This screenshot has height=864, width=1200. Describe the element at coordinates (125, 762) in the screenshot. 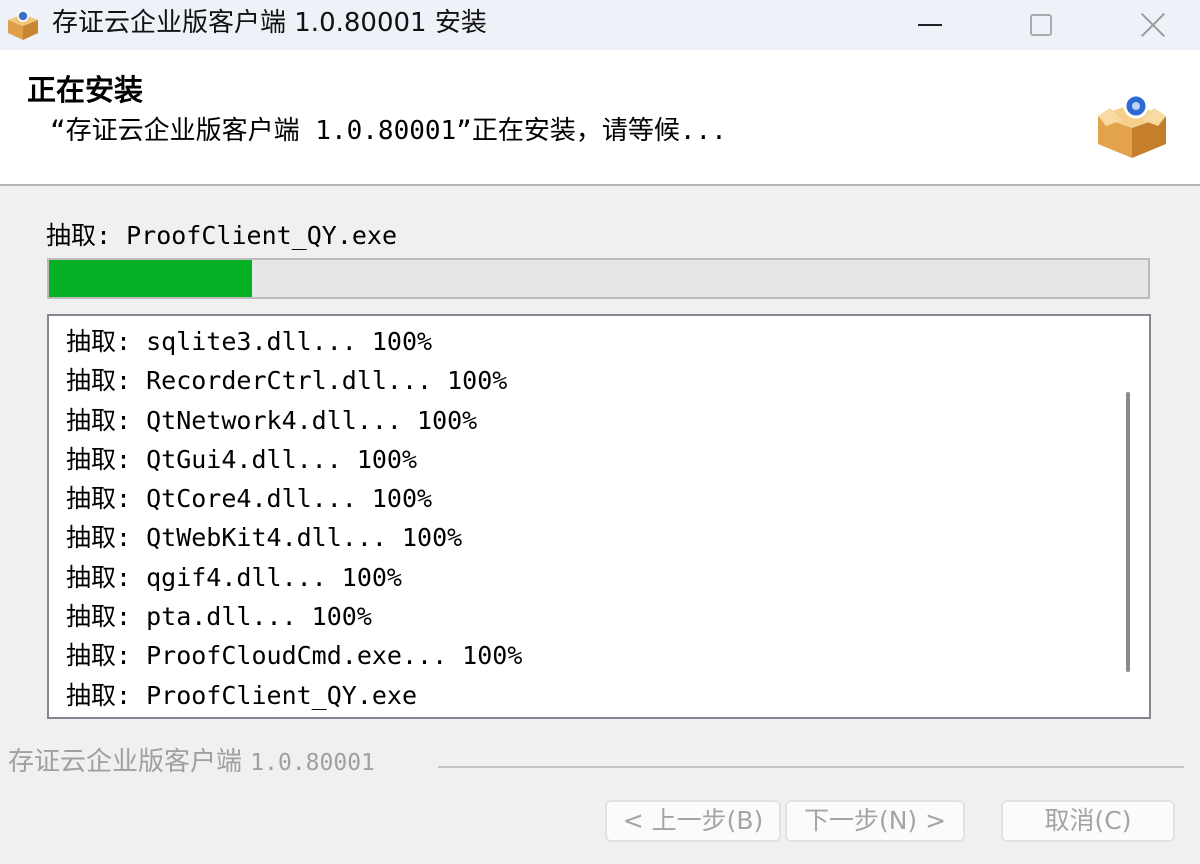

I see `brand-name: 存证云企业版客户端` at that location.